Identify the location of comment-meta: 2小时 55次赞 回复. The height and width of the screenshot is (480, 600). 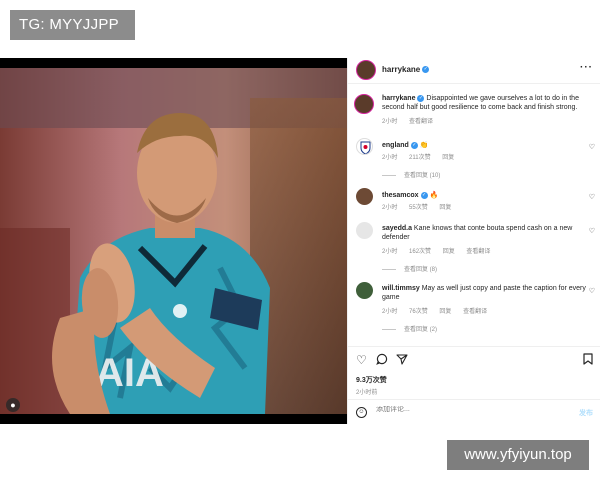
(421, 206).